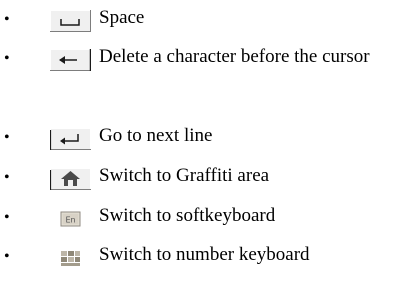 This screenshot has height=285, width=402. What do you see at coordinates (70, 60) in the screenshot?
I see `backspace-key-icon` at bounding box center [70, 60].